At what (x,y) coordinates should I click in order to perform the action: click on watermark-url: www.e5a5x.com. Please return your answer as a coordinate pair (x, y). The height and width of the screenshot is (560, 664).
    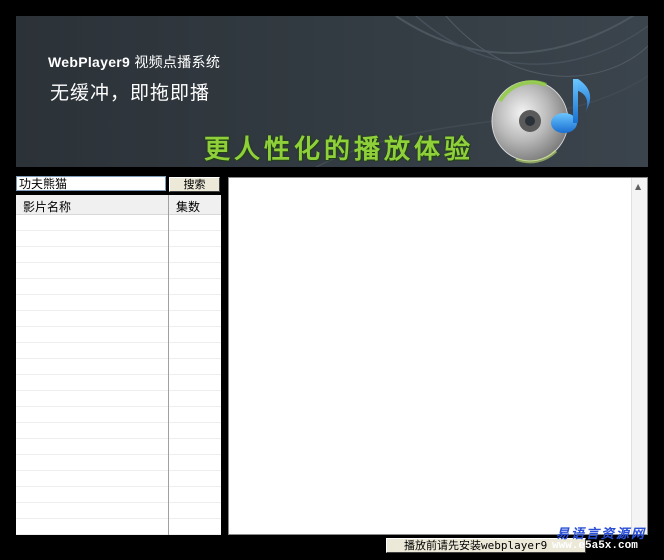
    Looking at the image, I should click on (595, 546).